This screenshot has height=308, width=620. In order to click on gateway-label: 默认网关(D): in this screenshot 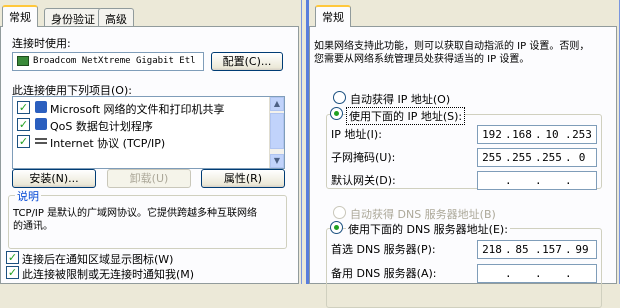, I will do `click(363, 180)`.